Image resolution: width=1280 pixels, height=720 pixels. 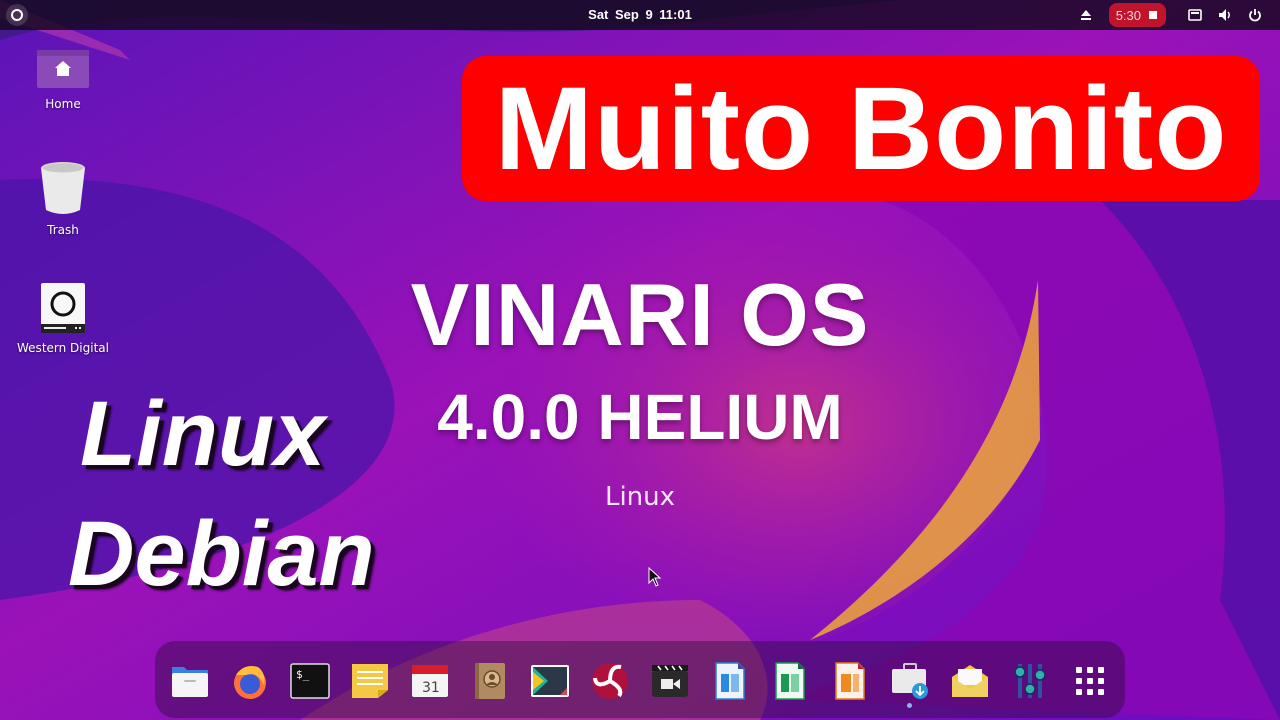 I want to click on dock-item-mail, so click(x=970, y=681).